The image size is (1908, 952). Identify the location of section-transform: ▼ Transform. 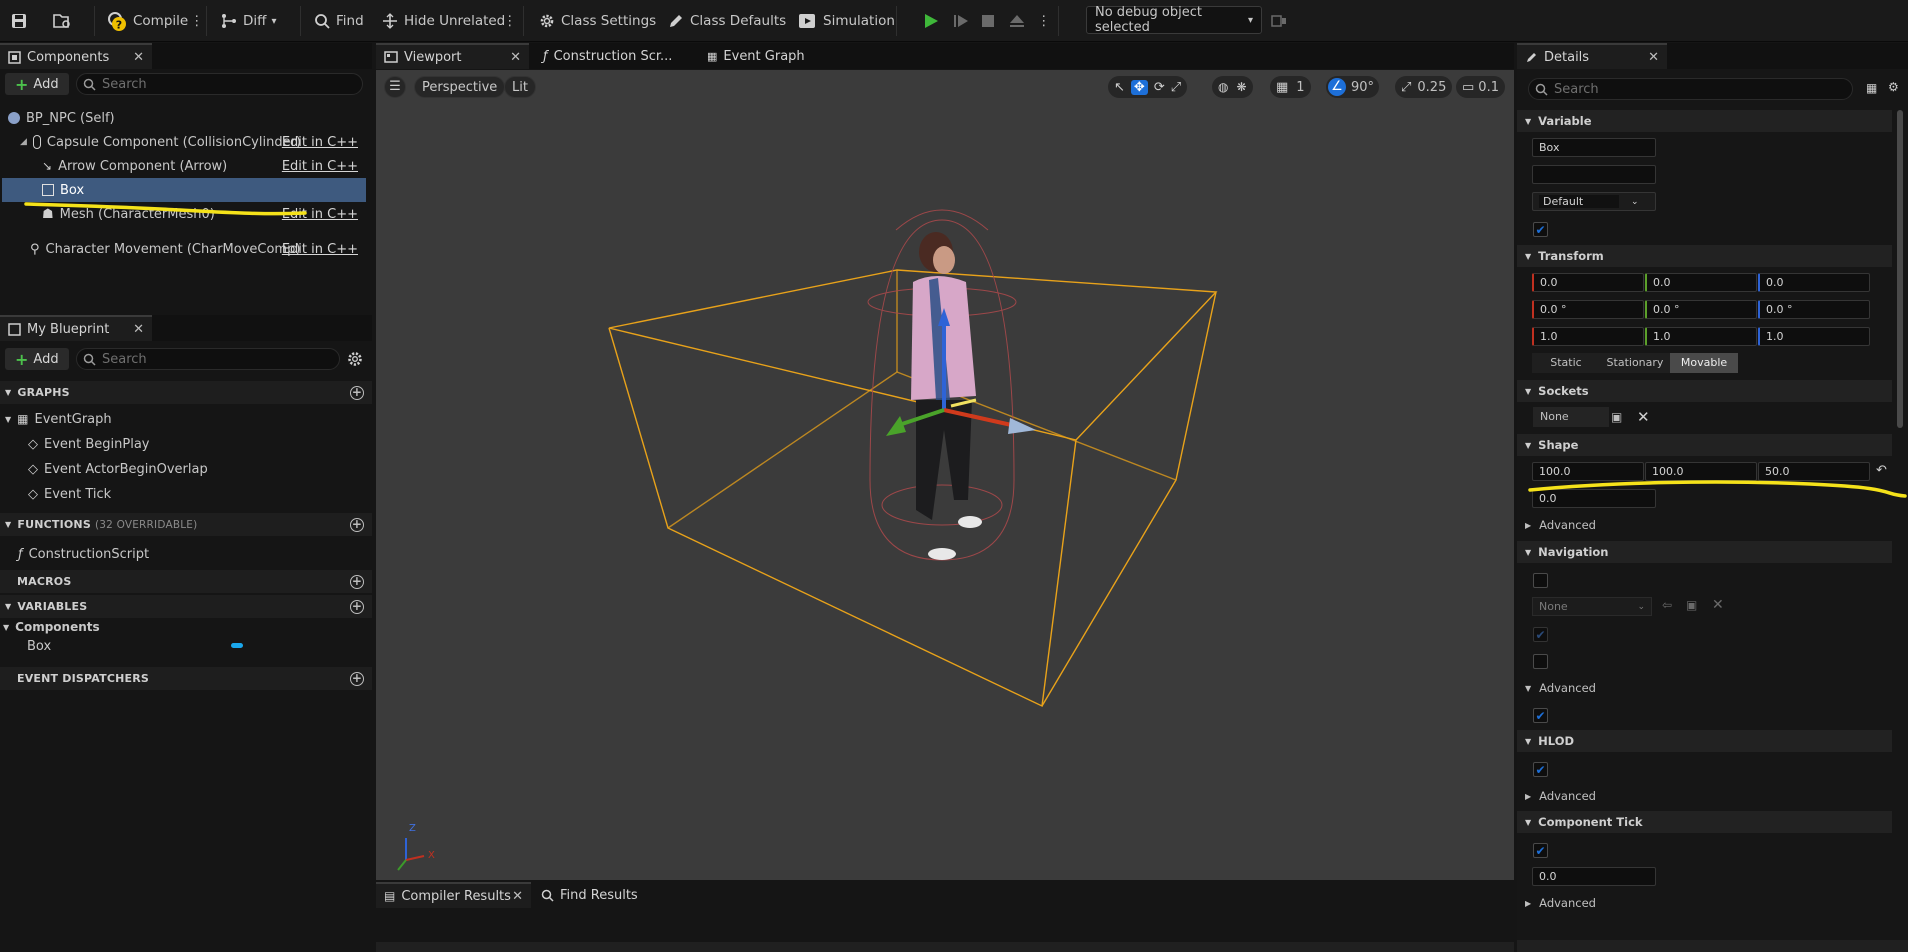
(1704, 256).